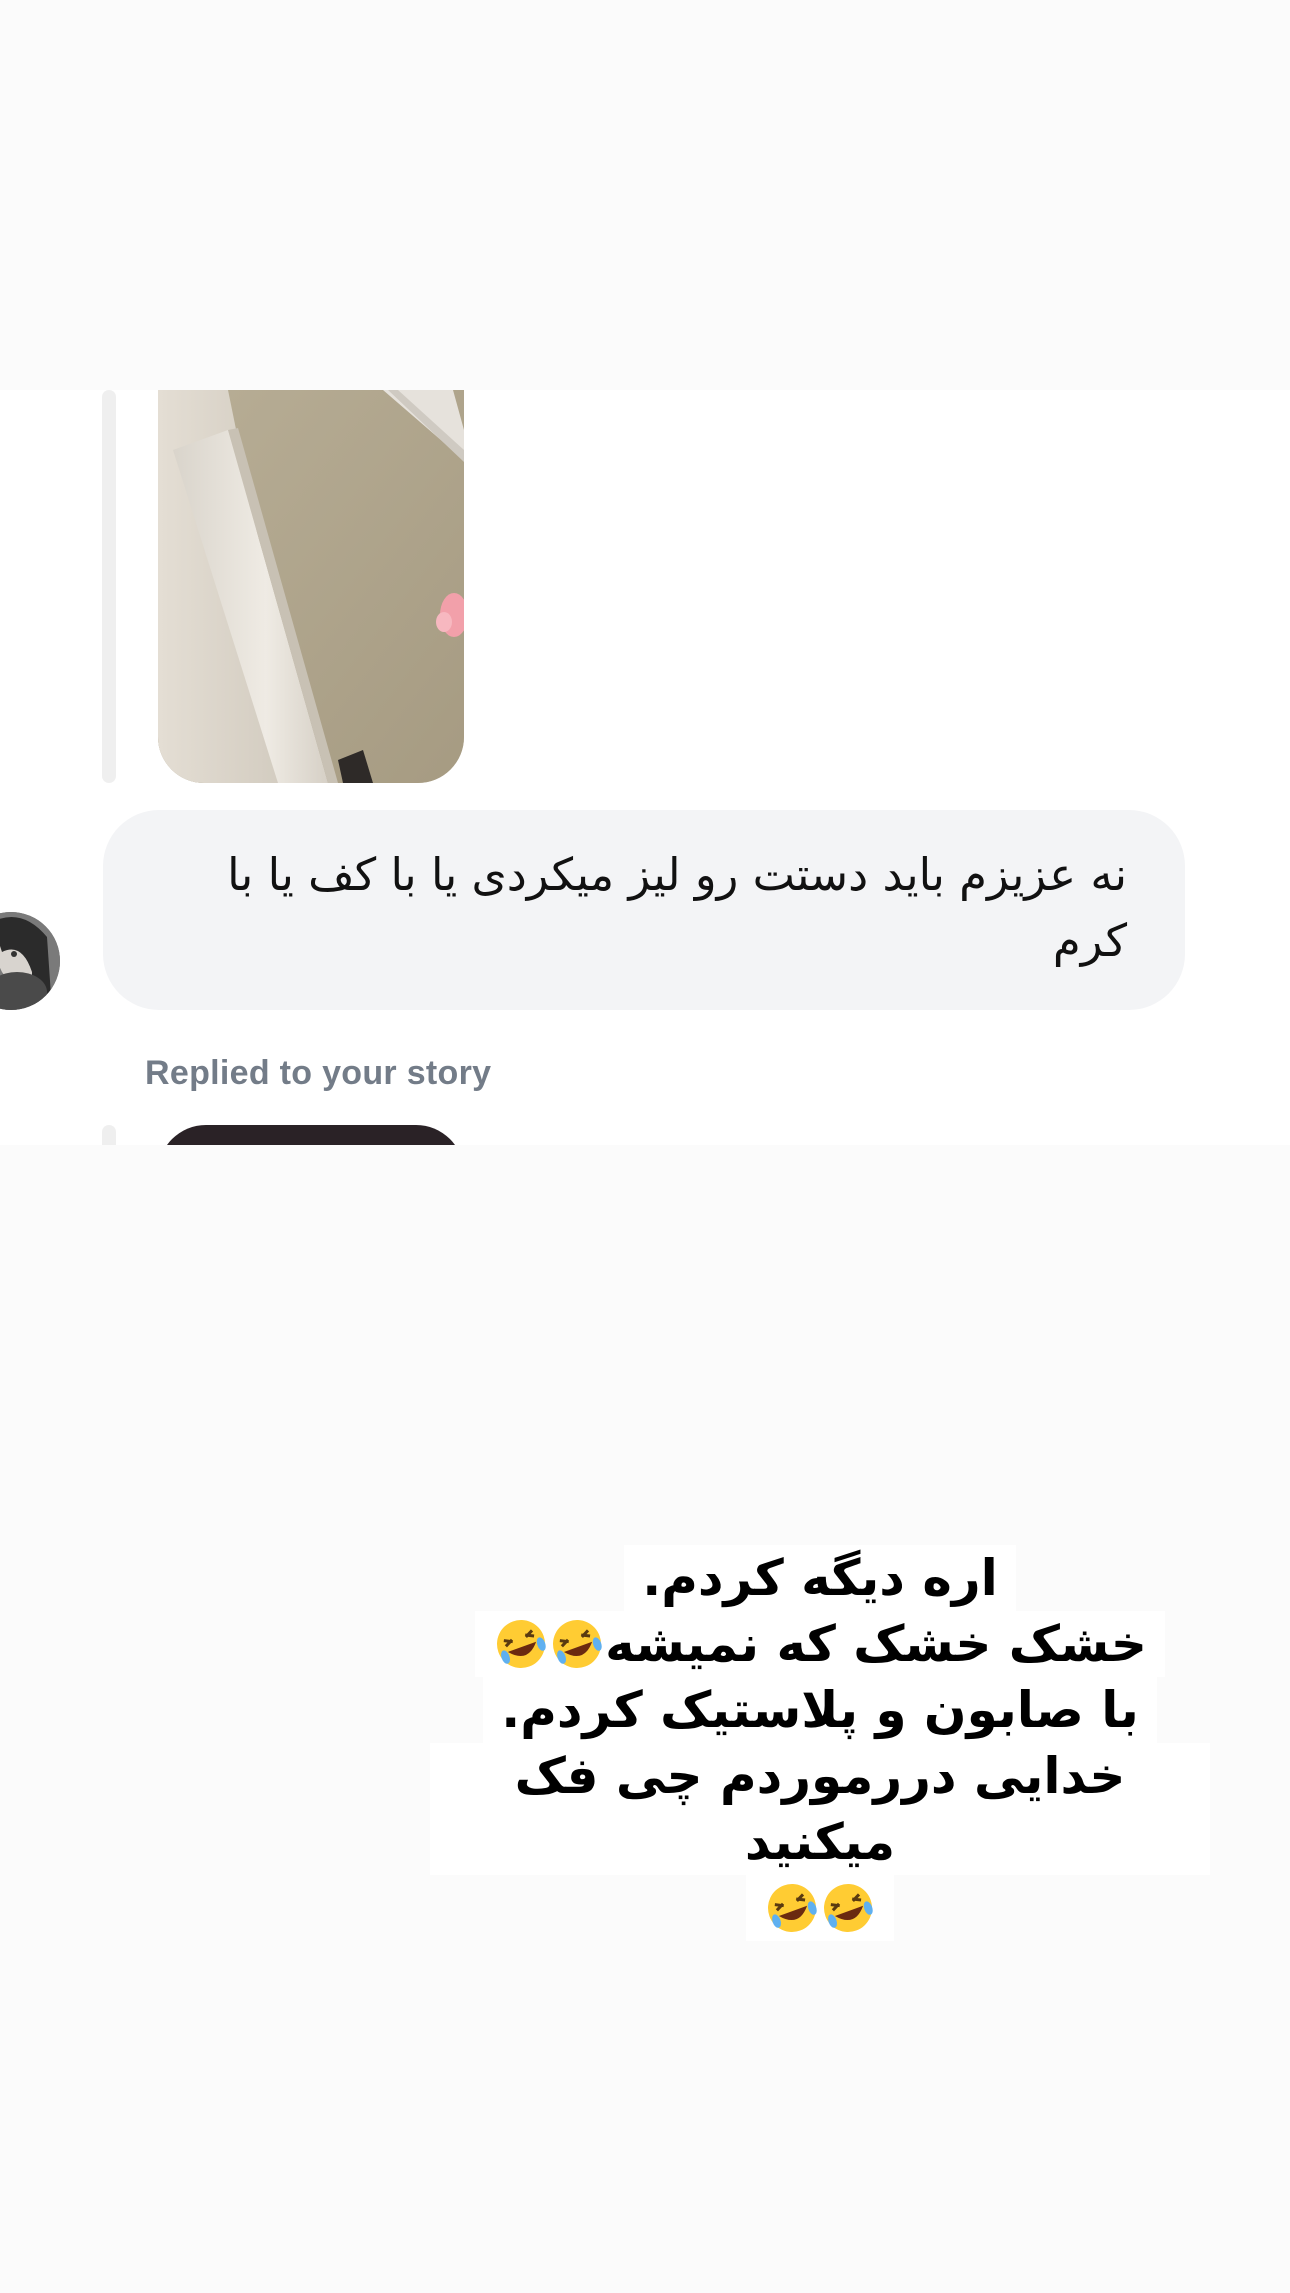 The height and width of the screenshot is (2293, 1290). I want to click on caption-line-3: با صابون و پلاستیک کردم., so click(820, 1710).